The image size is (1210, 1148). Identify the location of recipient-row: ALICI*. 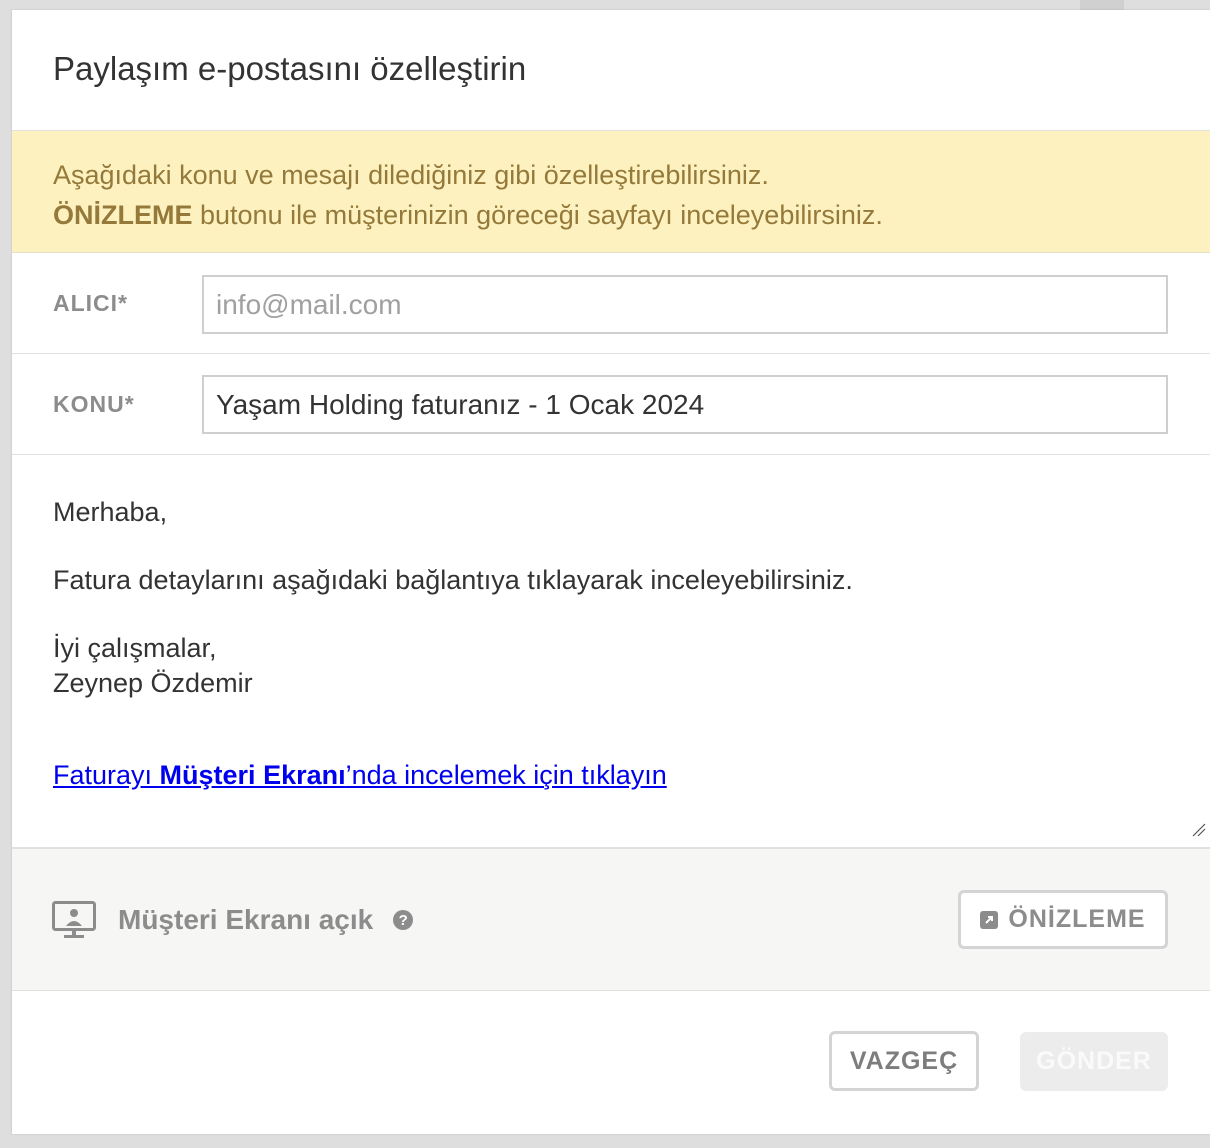
(611, 303).